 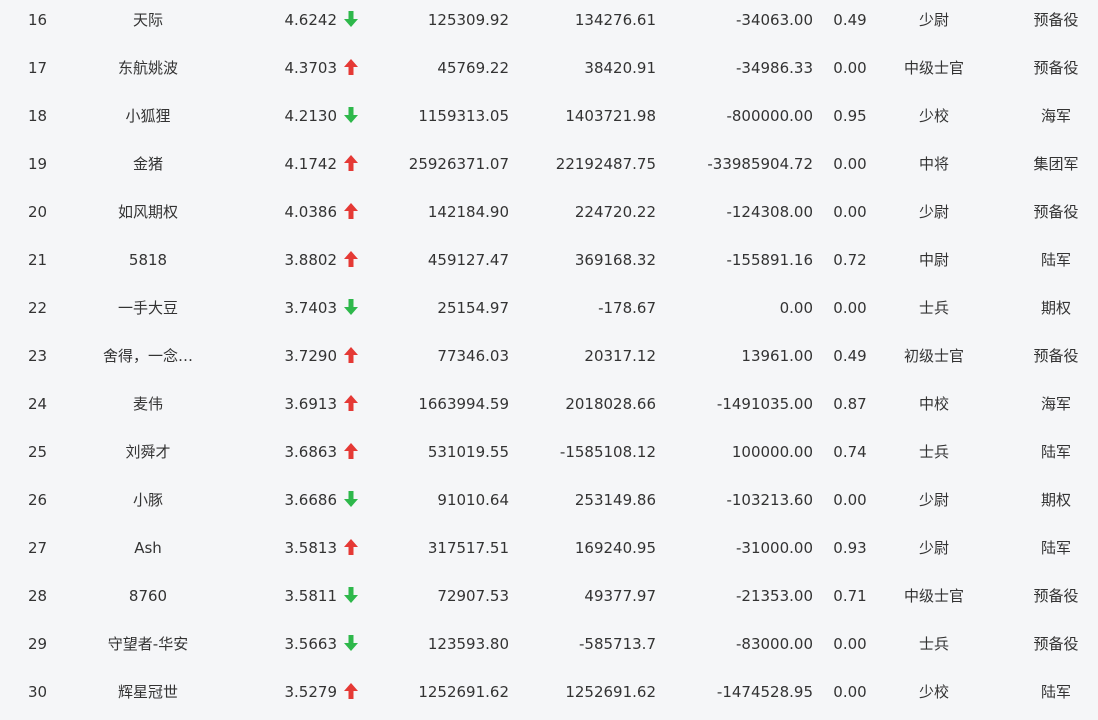 I want to click on ratio-cell: 0.72, so click(x=850, y=260).